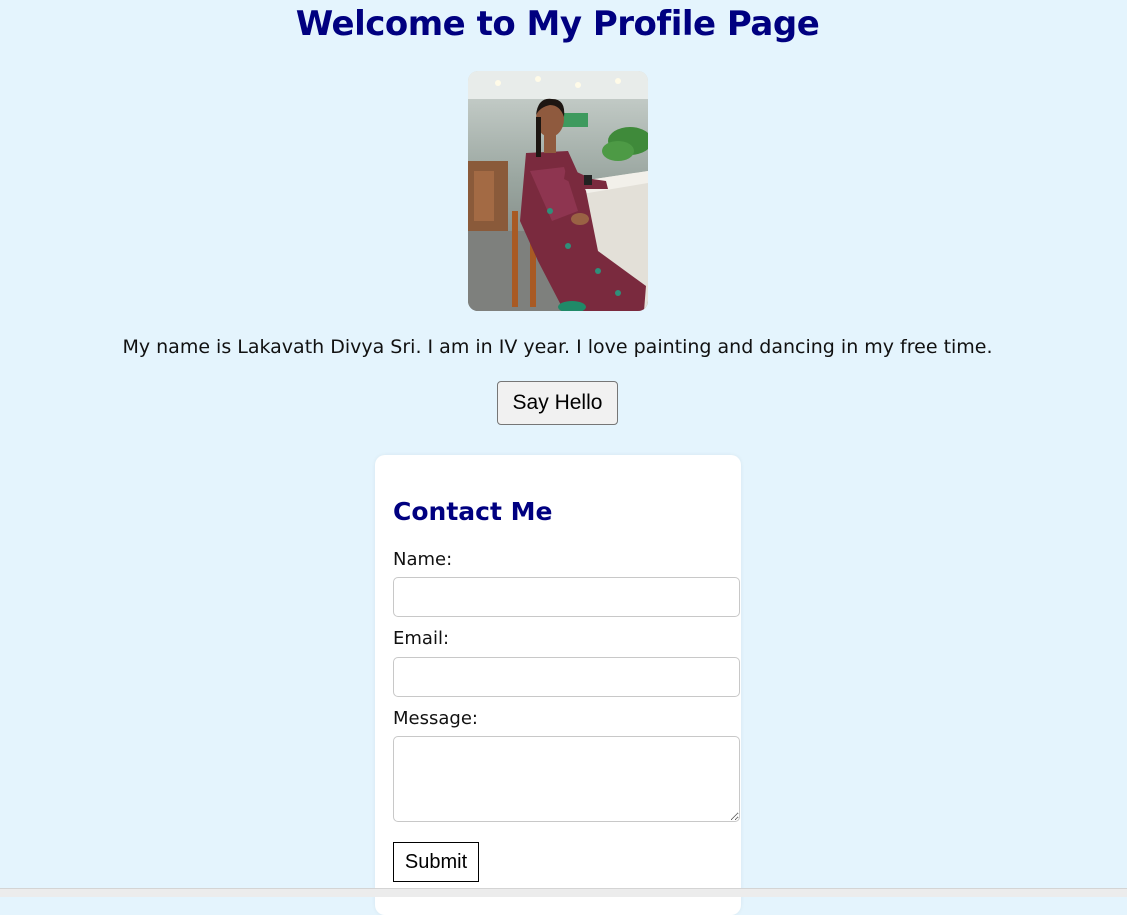 This screenshot has height=915, width=1127. I want to click on contact-heading: Contact Me, so click(473, 511).